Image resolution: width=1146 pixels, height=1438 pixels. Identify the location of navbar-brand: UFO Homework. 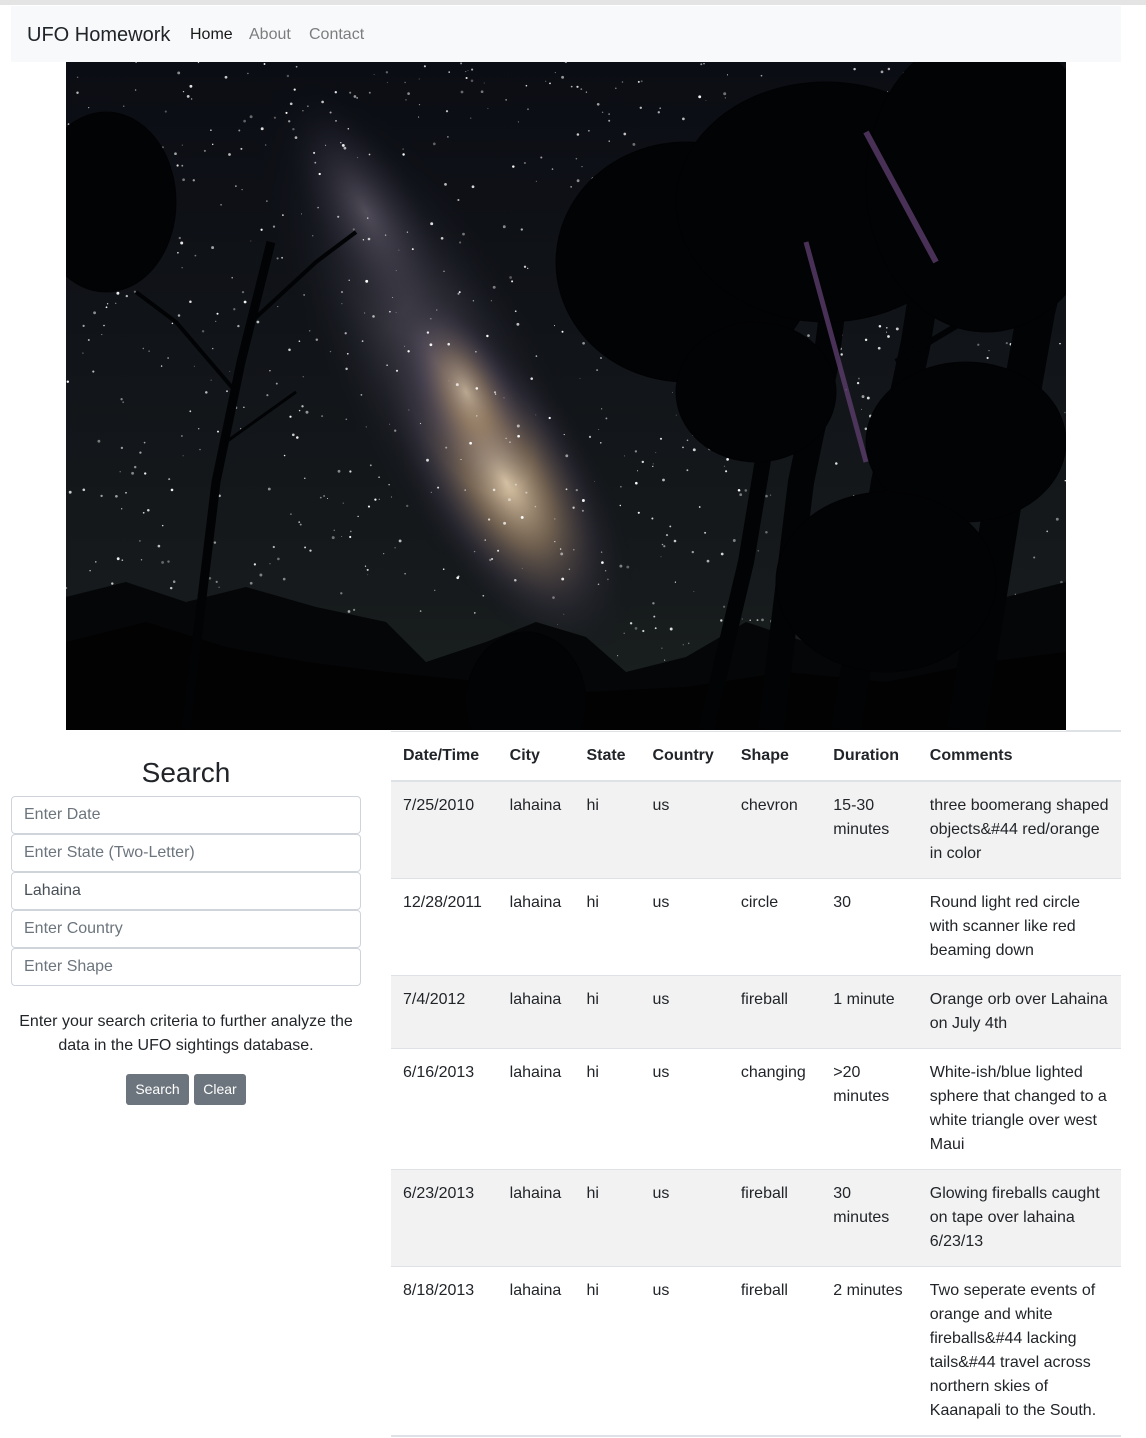
(98, 35).